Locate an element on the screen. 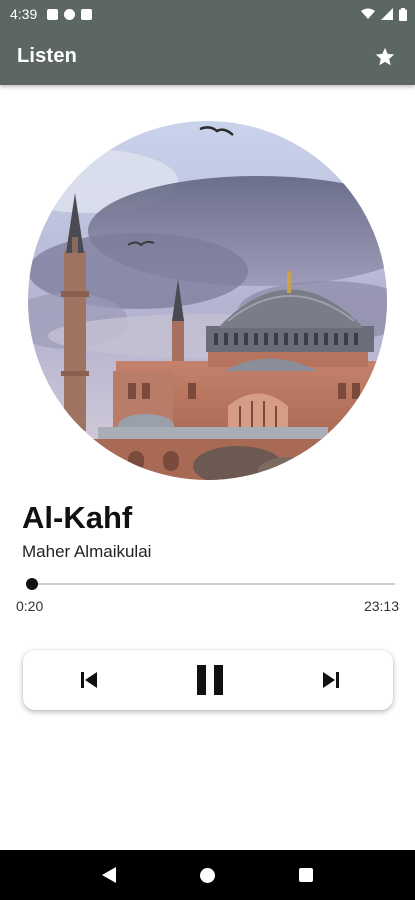 This screenshot has height=900, width=415. pause-icon is located at coordinates (210, 680).